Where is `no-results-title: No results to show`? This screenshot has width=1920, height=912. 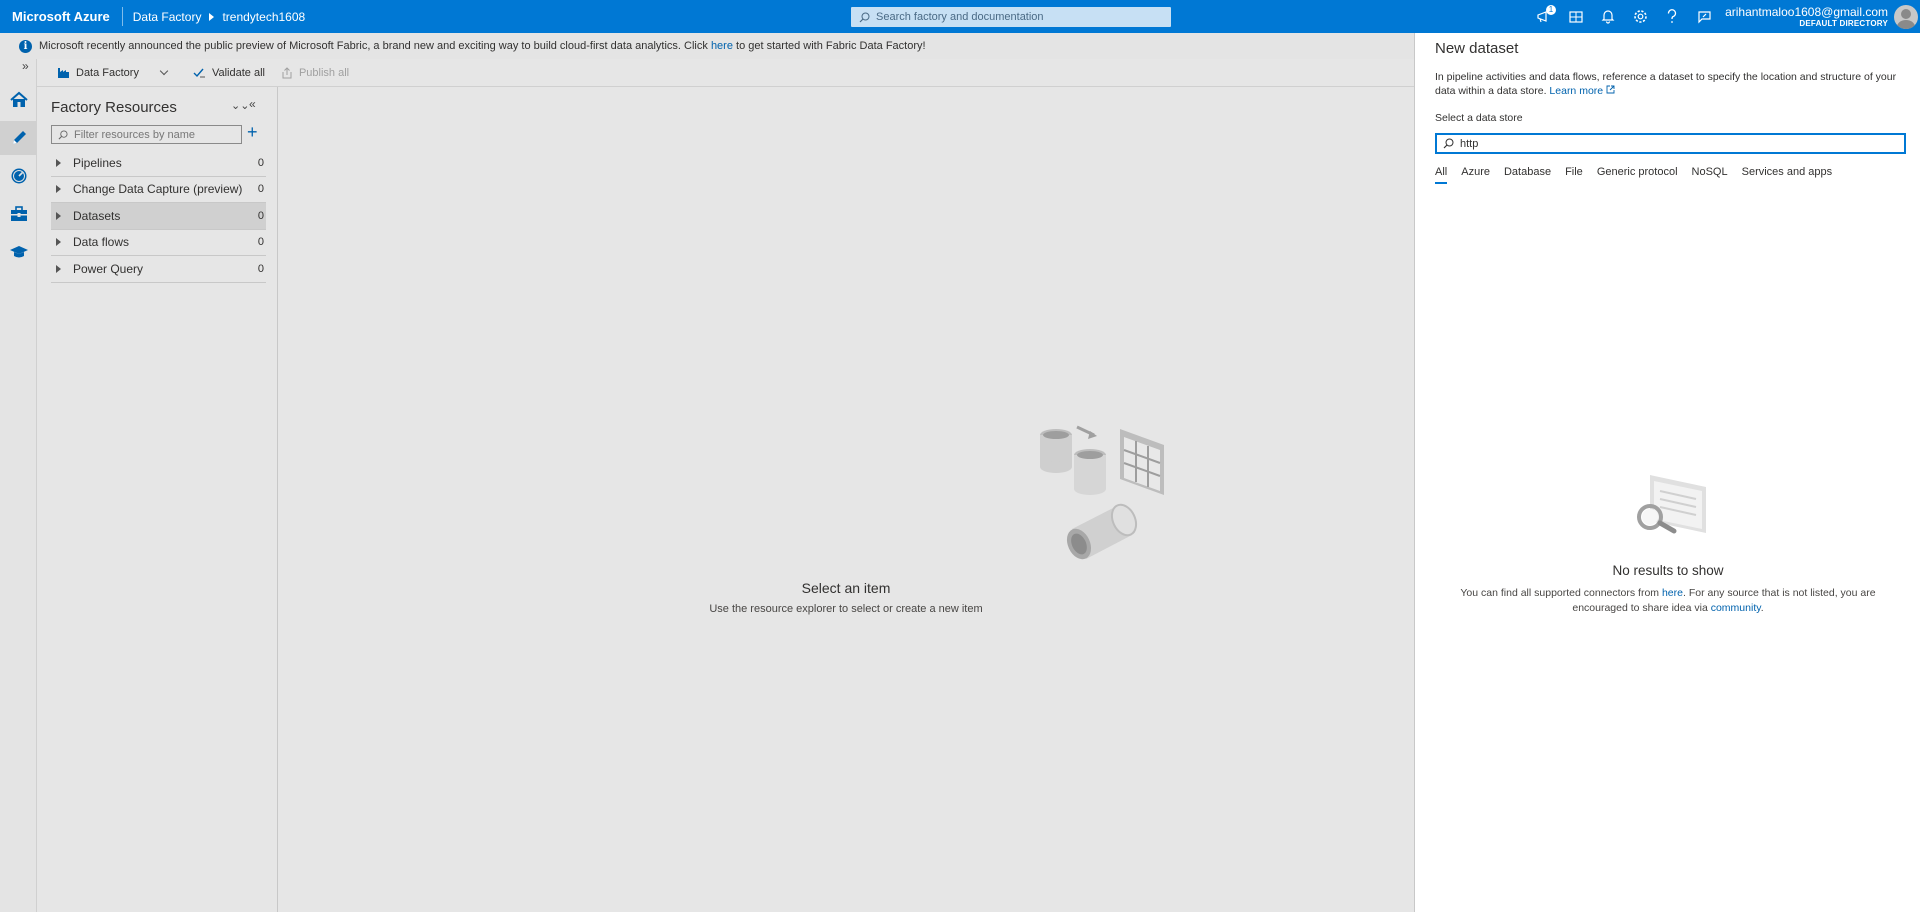 no-results-title: No results to show is located at coordinates (1668, 570).